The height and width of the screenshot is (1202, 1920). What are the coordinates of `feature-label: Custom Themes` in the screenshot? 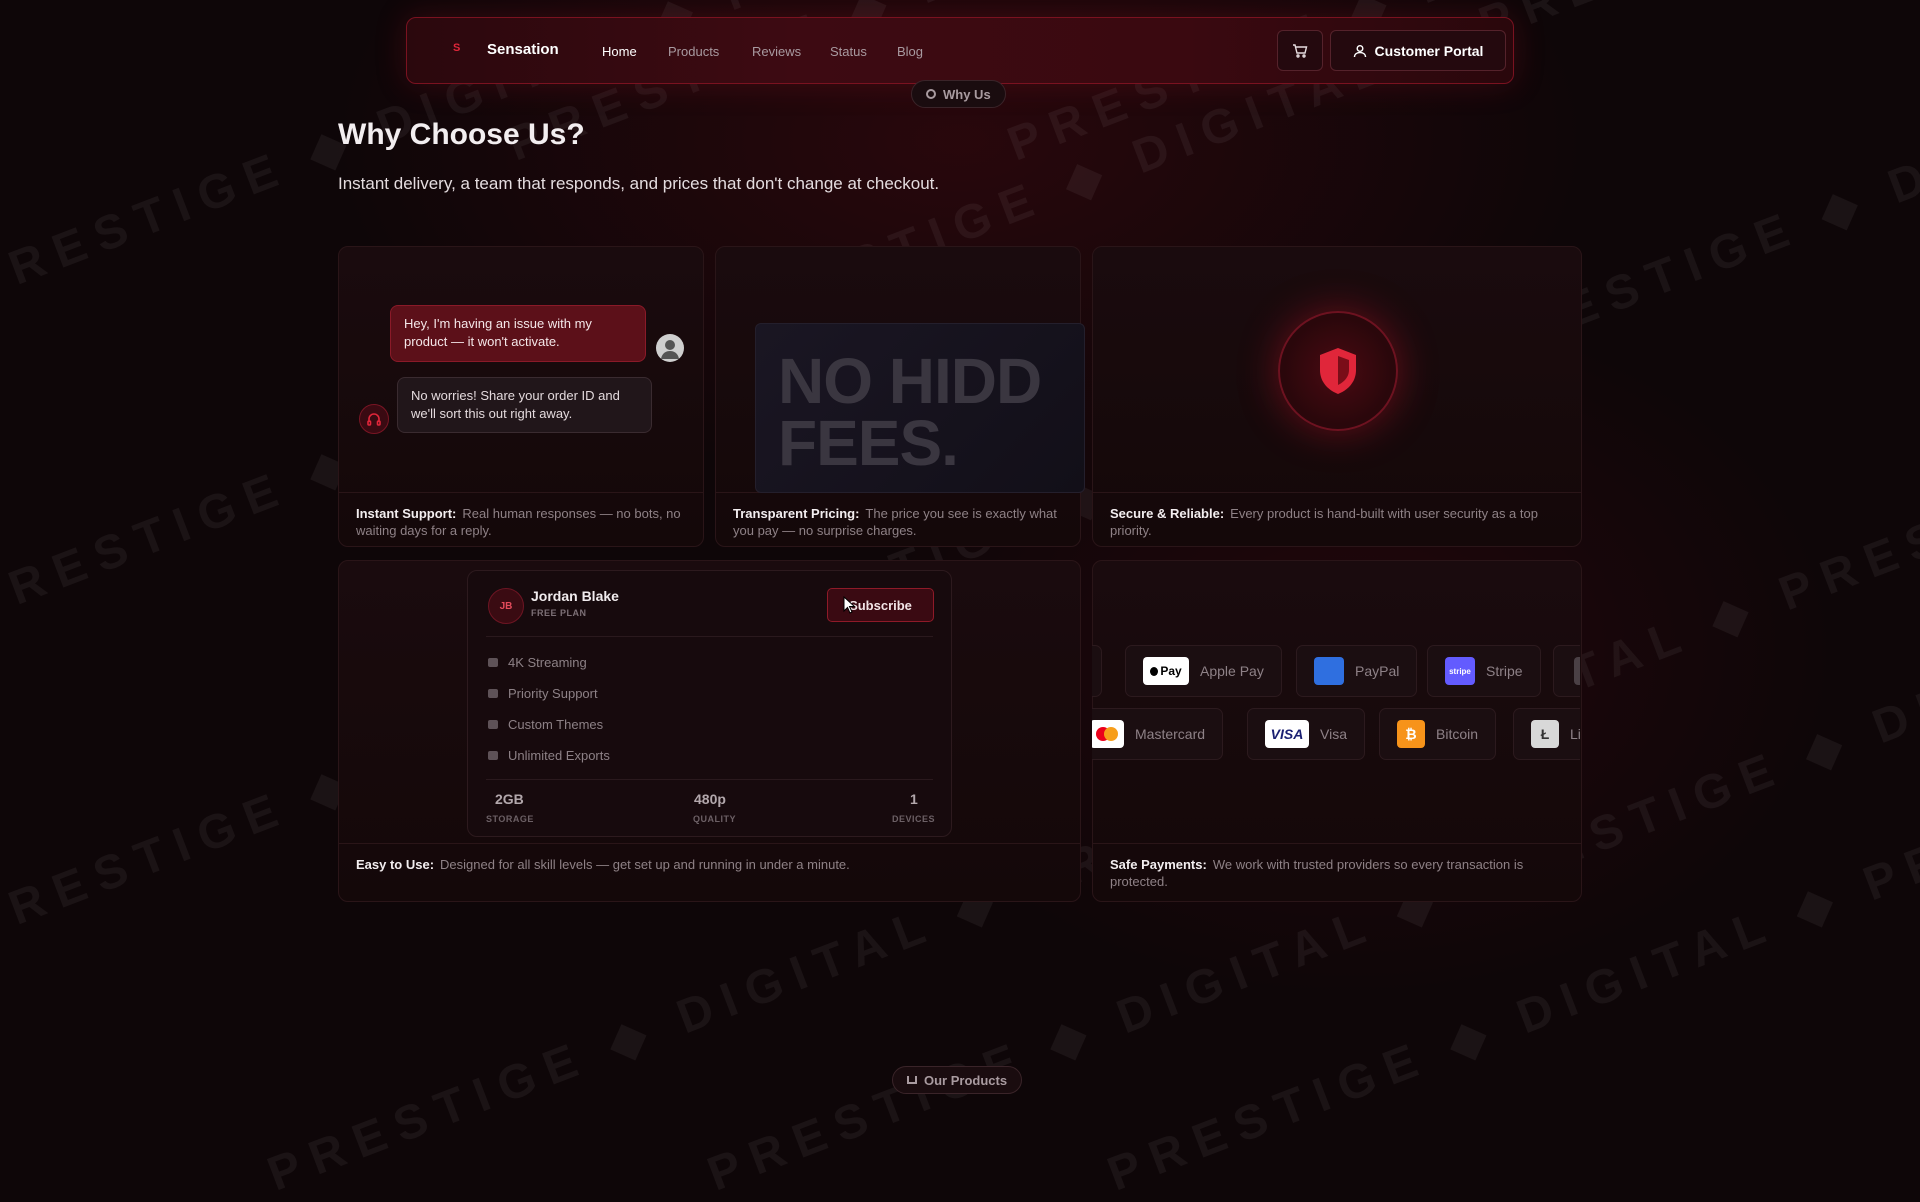 It's located at (556, 724).